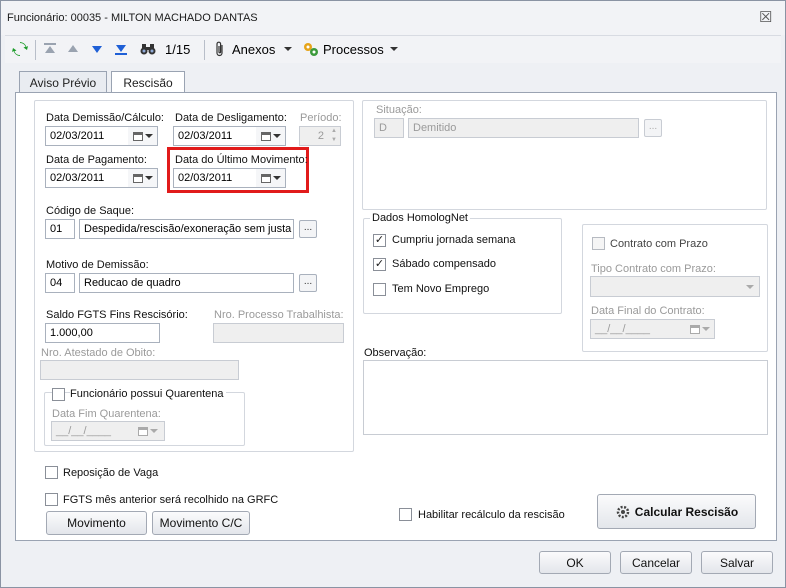 The width and height of the screenshot is (786, 588). I want to click on cumpriu-jornada-label: Cumpriu jornada semana, so click(454, 240).